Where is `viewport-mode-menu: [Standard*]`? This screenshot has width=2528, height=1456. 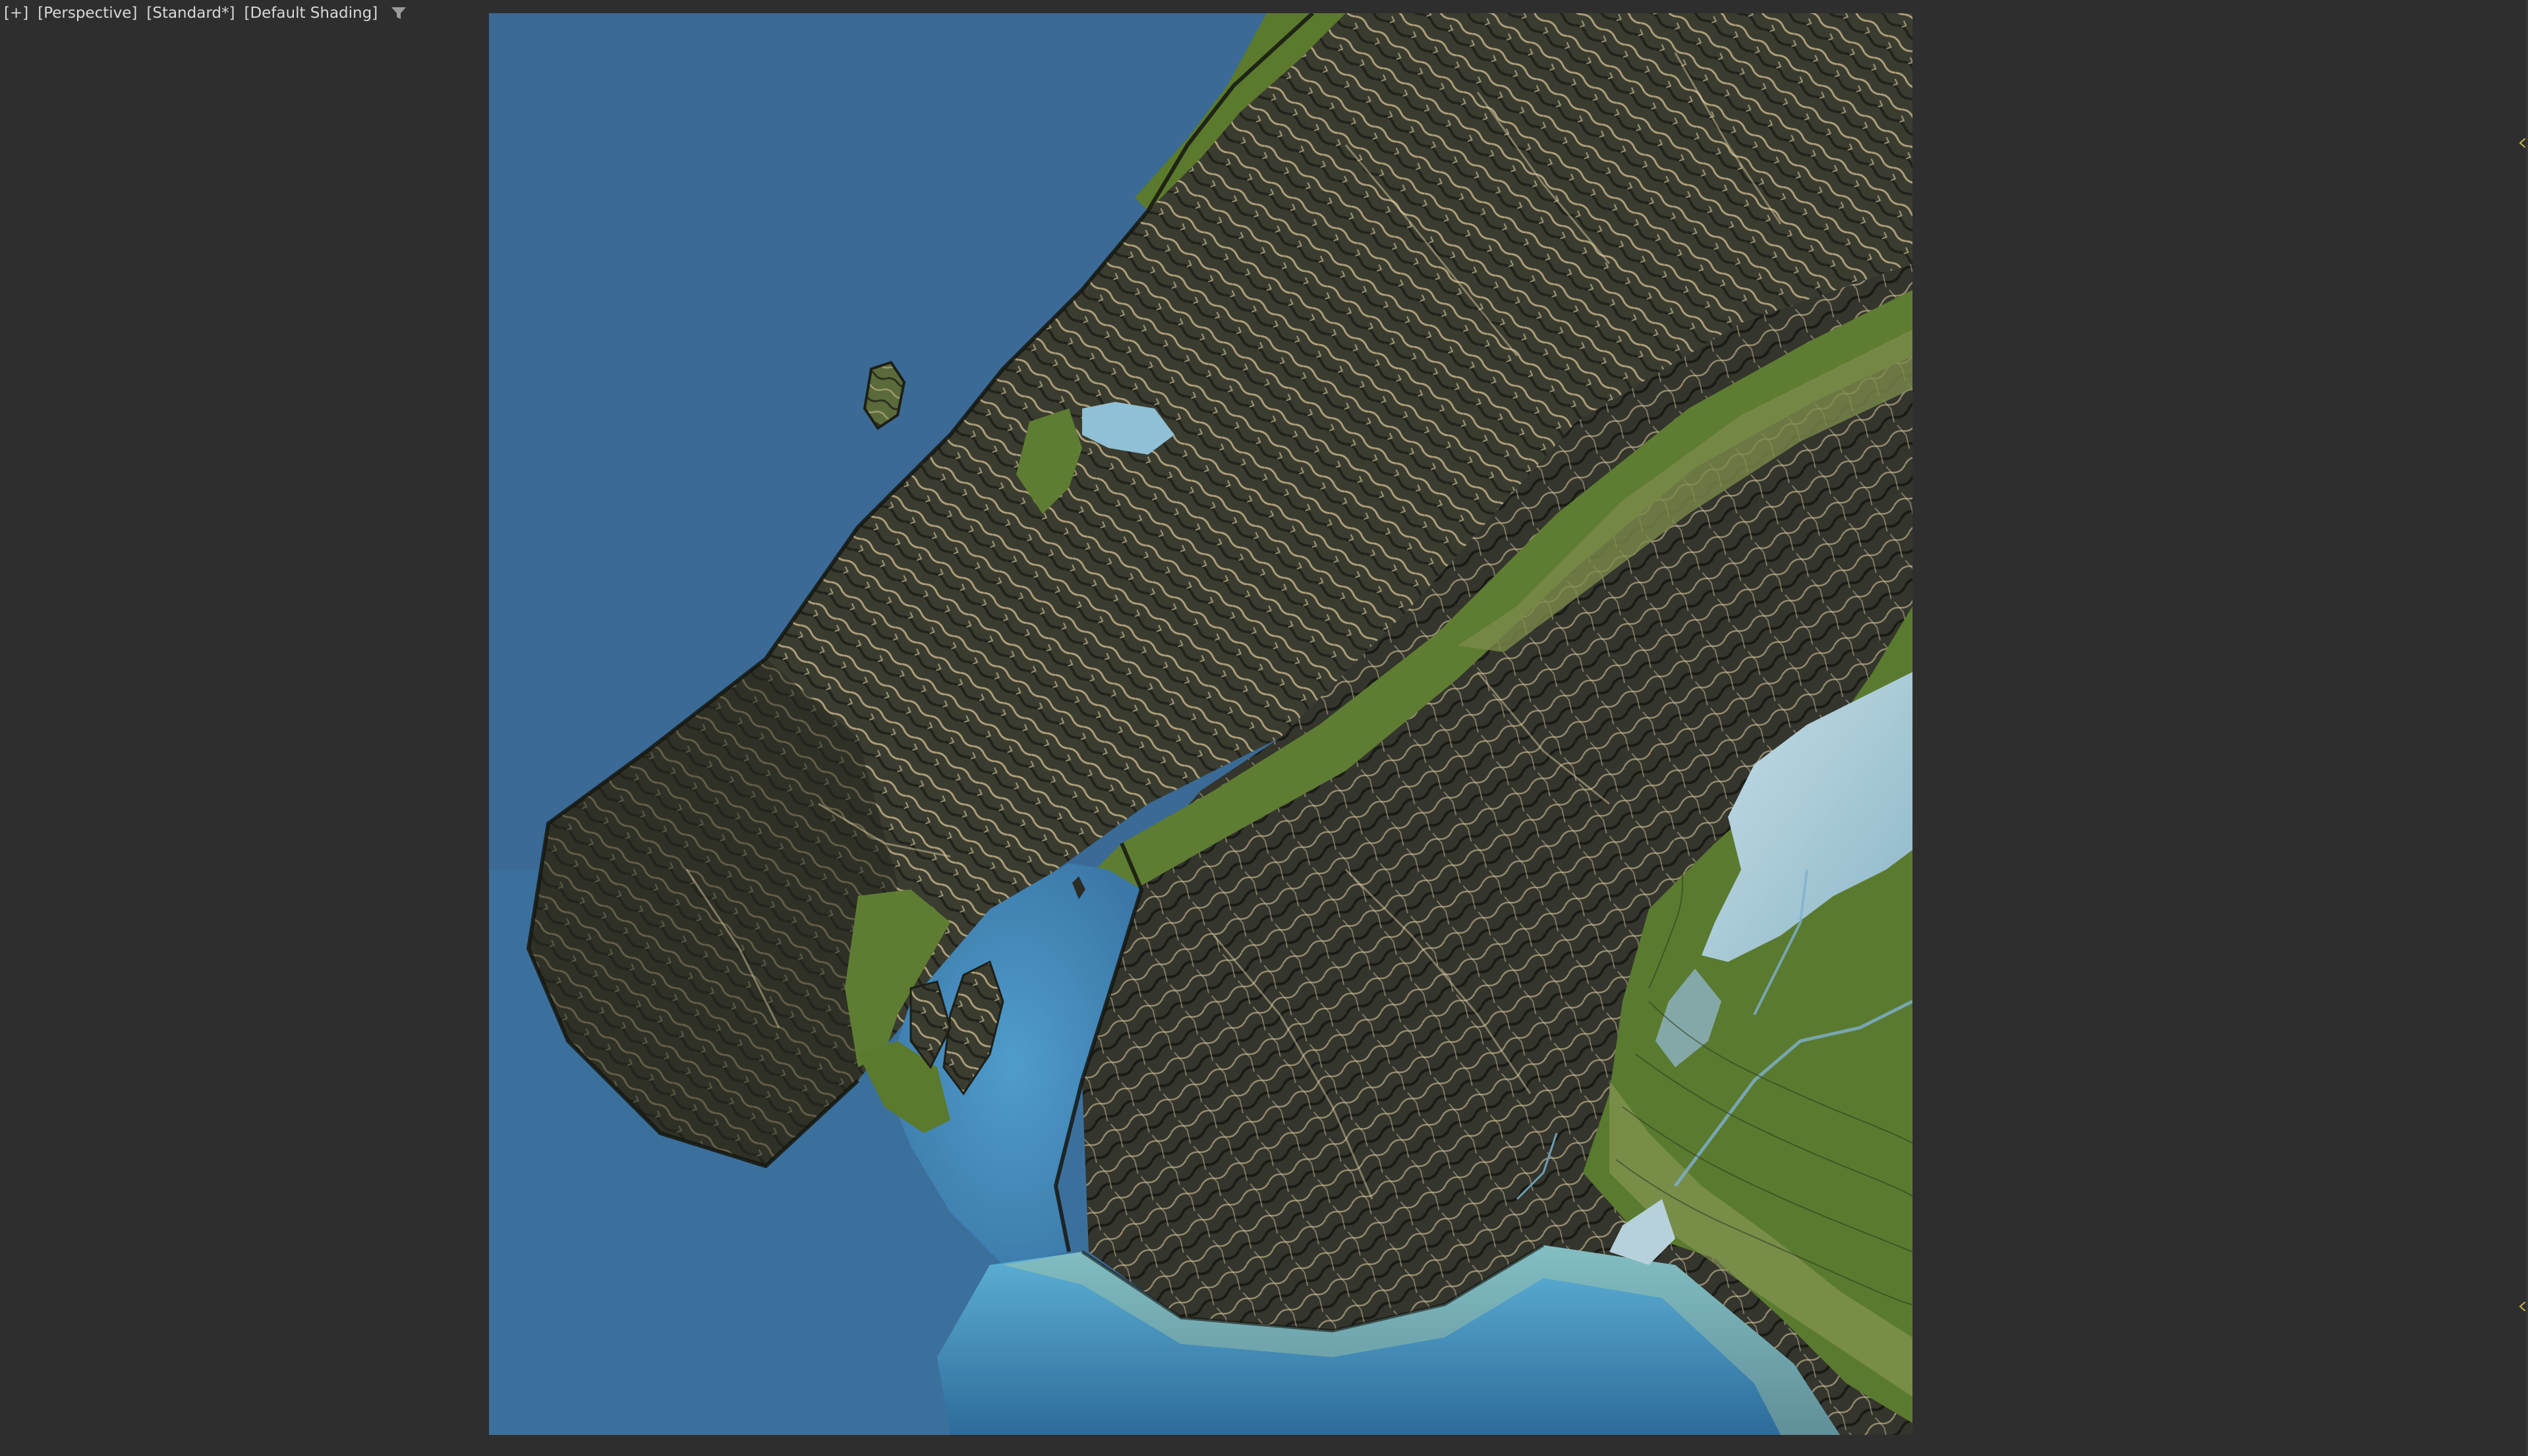 viewport-mode-menu: [Standard*] is located at coordinates (190, 13).